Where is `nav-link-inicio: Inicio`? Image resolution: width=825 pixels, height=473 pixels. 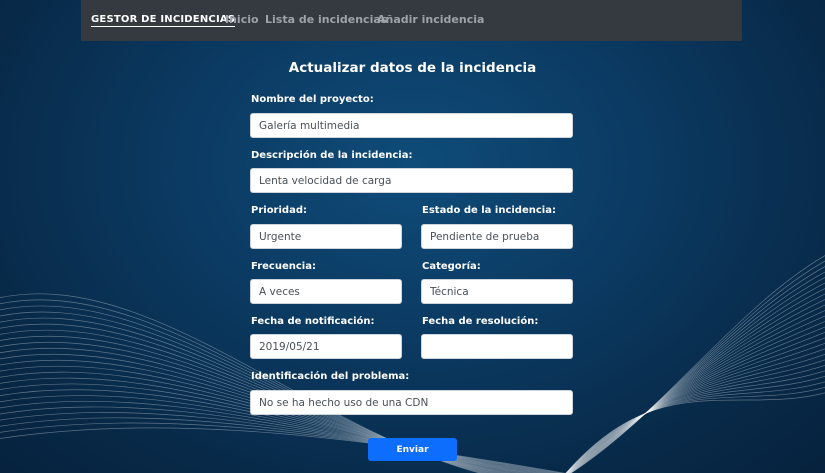
nav-link-inicio: Inicio is located at coordinates (242, 19).